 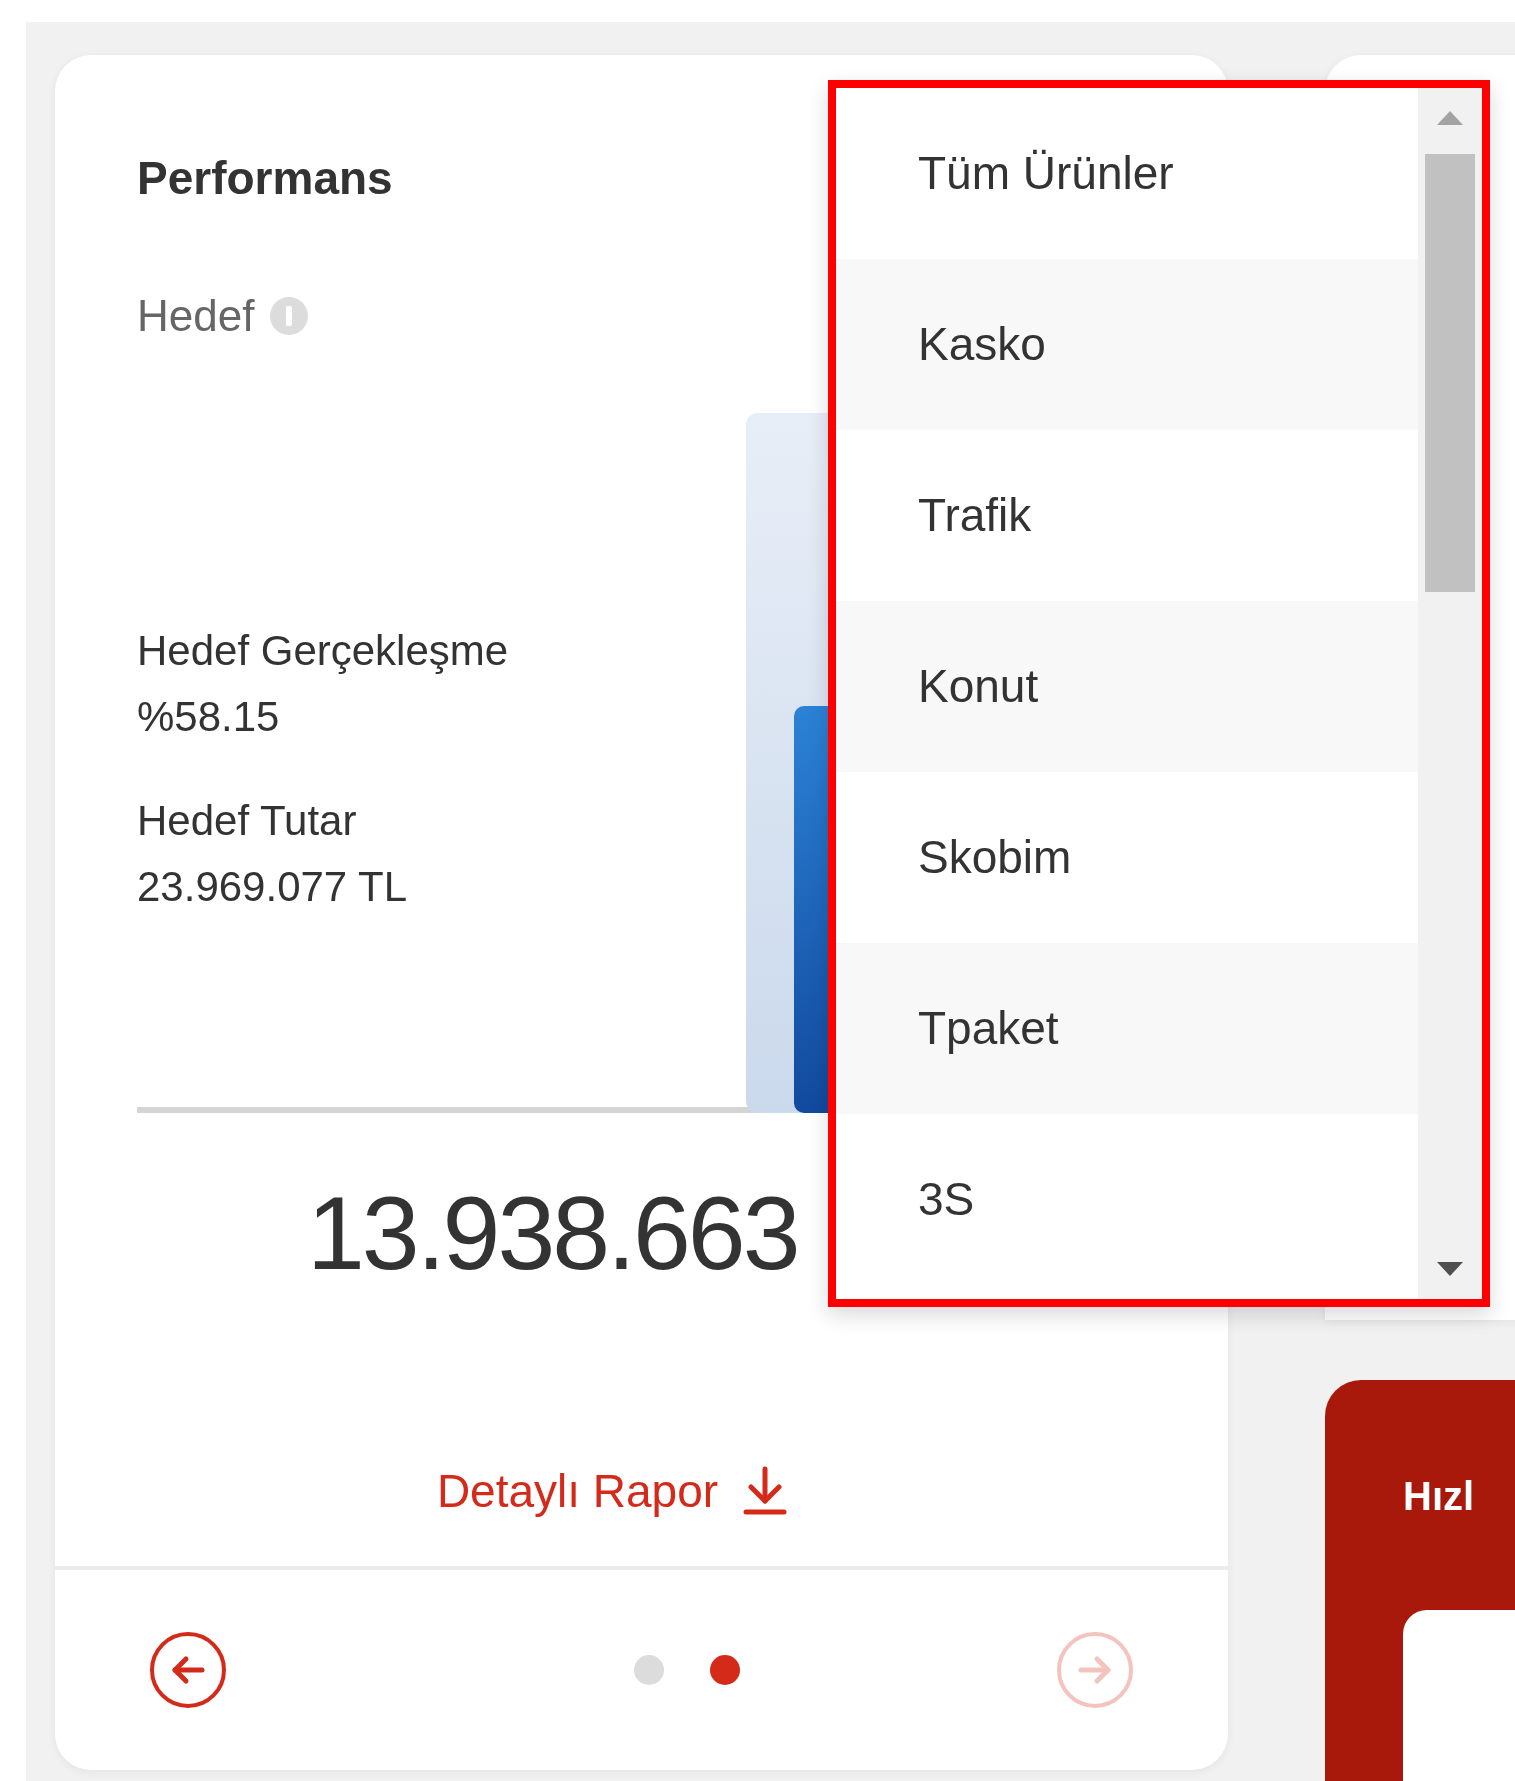 I want to click on stat-label: Hedef Gerçekleşme, so click(x=323, y=651).